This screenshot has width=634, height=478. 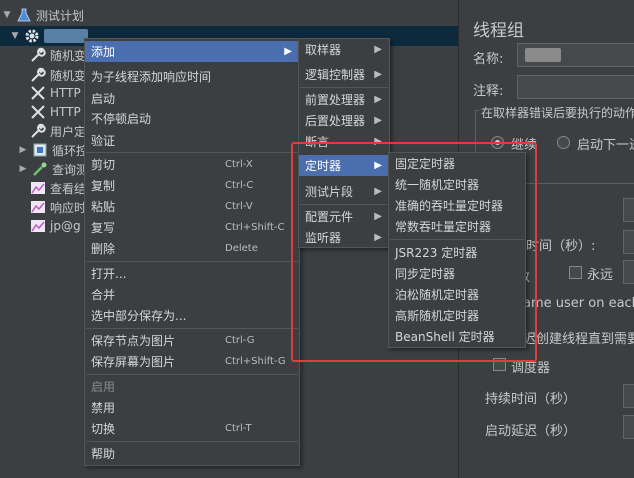 I want to click on forever-label: 永远, so click(x=600, y=275).